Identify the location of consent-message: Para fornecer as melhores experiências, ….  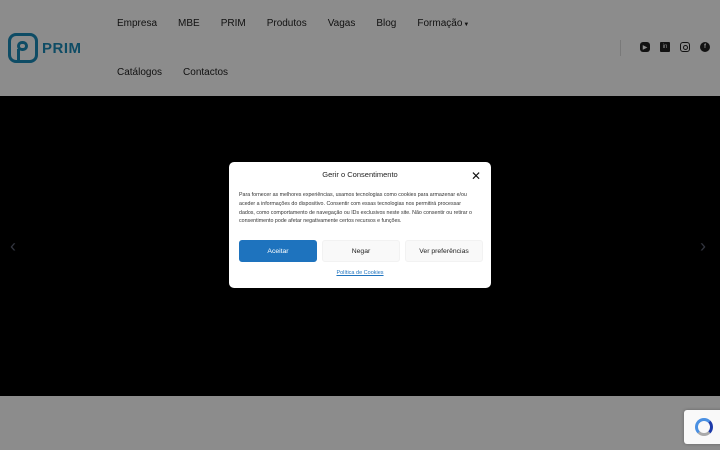
(355, 208).